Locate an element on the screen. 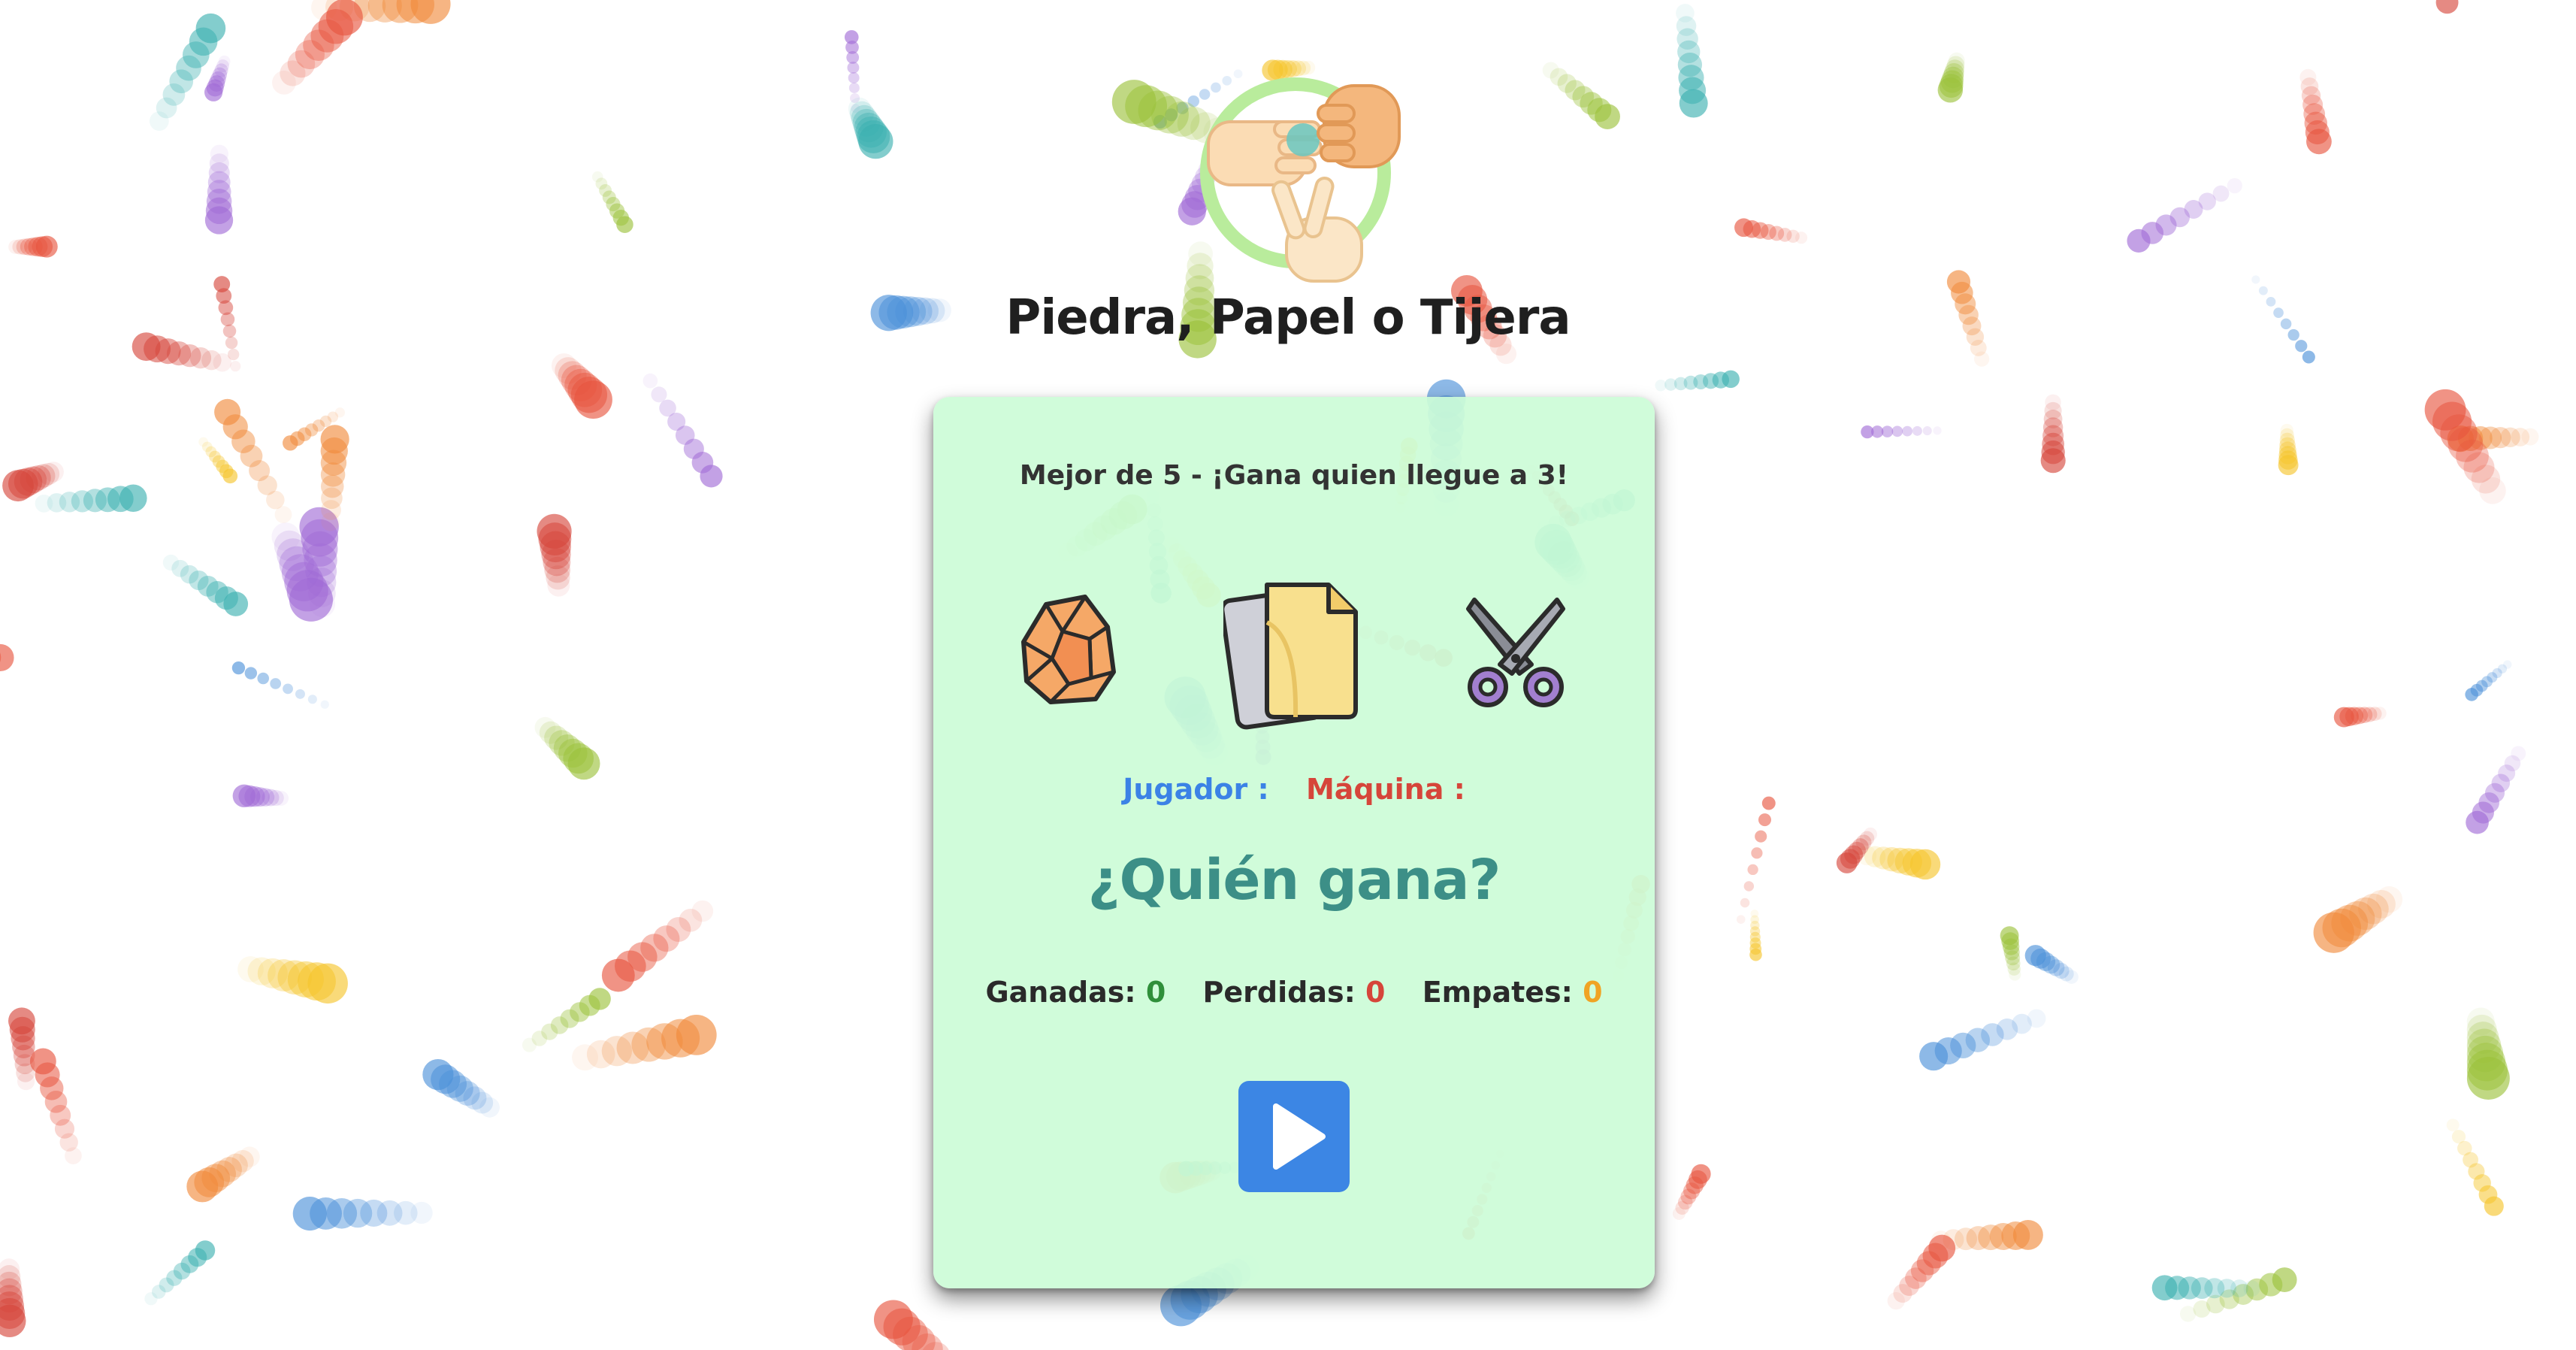  play-button is located at coordinates (1294, 1136).